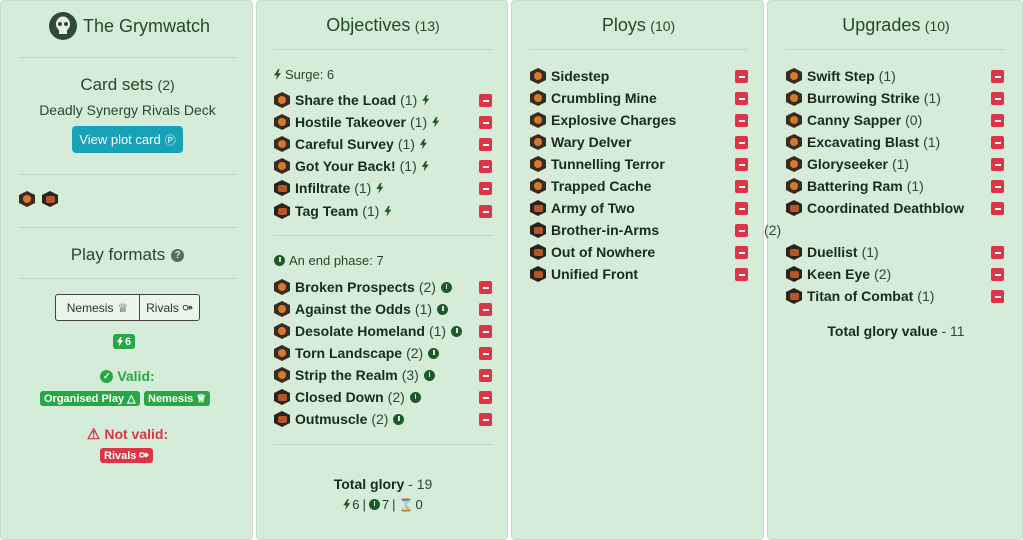  I want to click on list-item: Tag Team (1), so click(333, 211).